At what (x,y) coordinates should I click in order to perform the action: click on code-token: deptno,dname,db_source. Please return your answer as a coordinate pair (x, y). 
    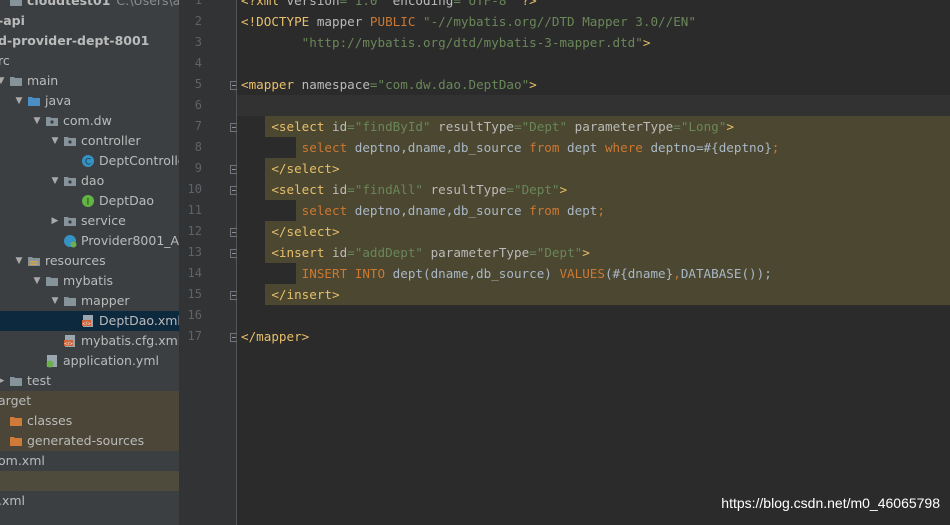
    Looking at the image, I should click on (442, 147).